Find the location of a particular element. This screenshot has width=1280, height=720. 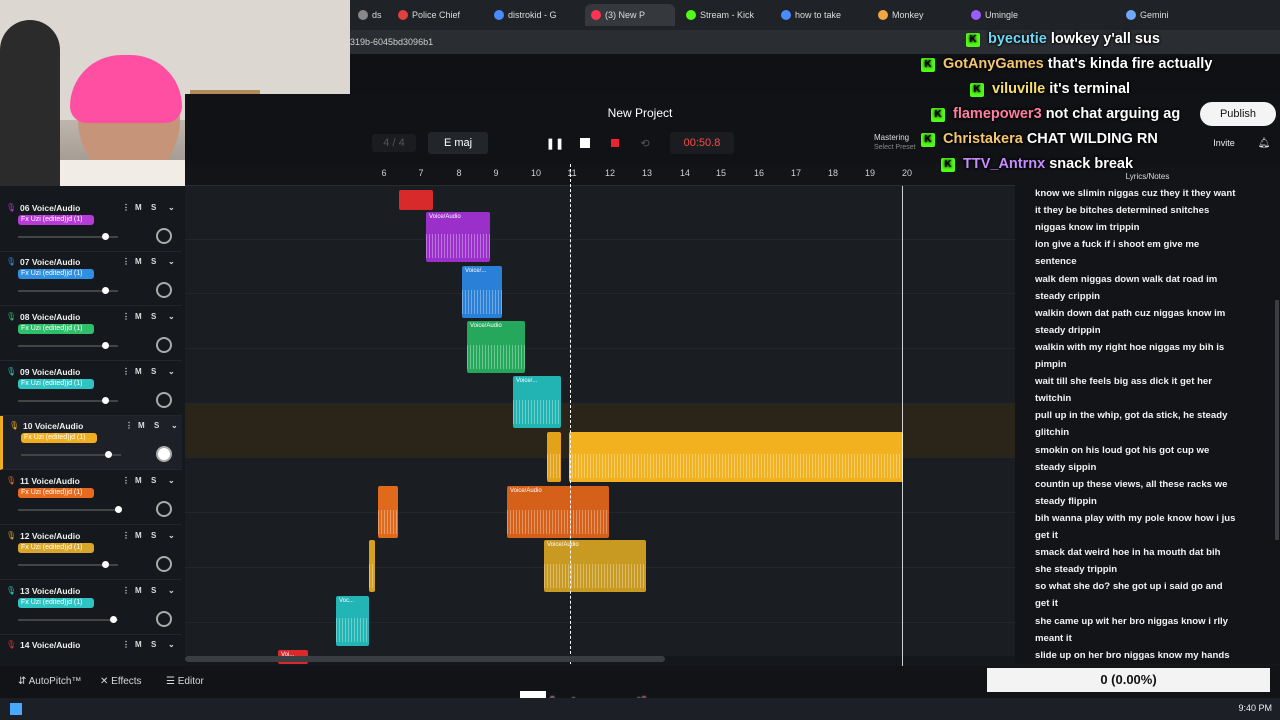

bars-display: 4 / 4 is located at coordinates (394, 143).